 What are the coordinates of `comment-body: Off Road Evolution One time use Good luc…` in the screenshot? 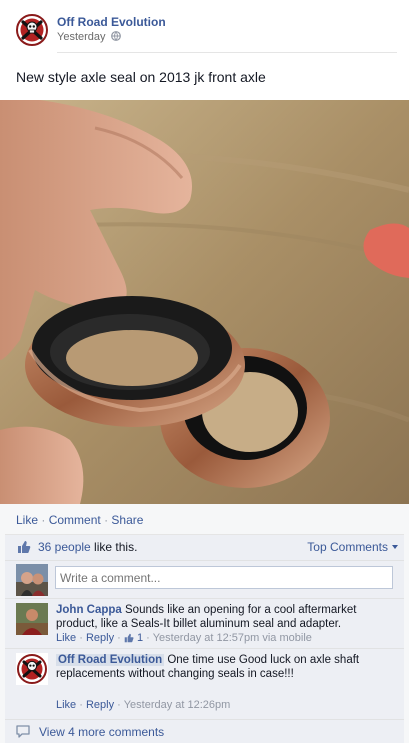 It's located at (223, 667).